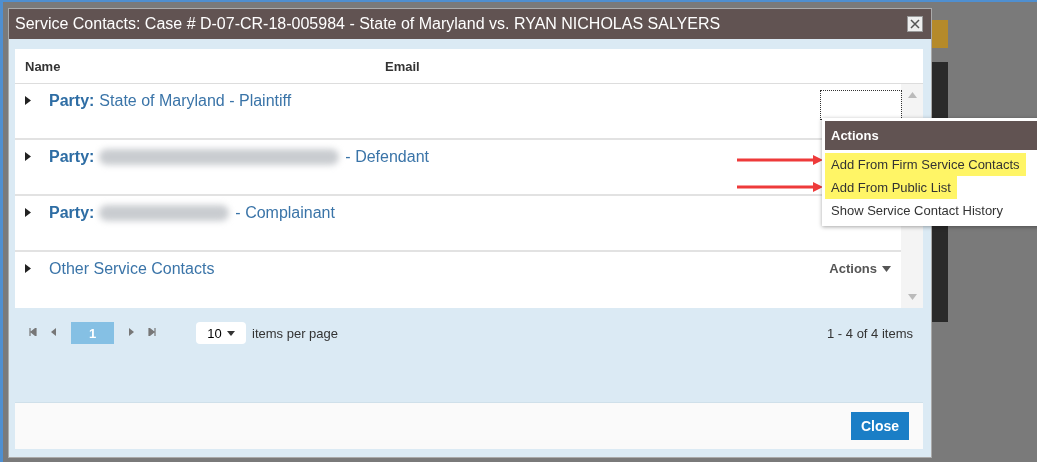 The image size is (1037, 462). Describe the element at coordinates (931, 135) in the screenshot. I see `menu-title: Actions` at that location.